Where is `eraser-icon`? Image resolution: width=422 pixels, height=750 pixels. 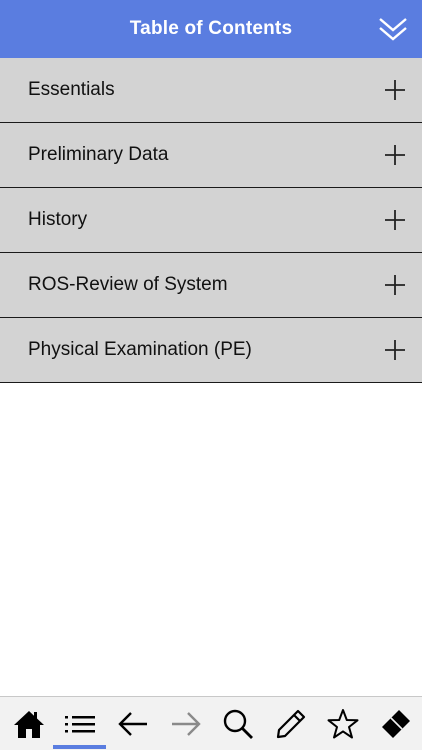
eraser-icon is located at coordinates (396, 723).